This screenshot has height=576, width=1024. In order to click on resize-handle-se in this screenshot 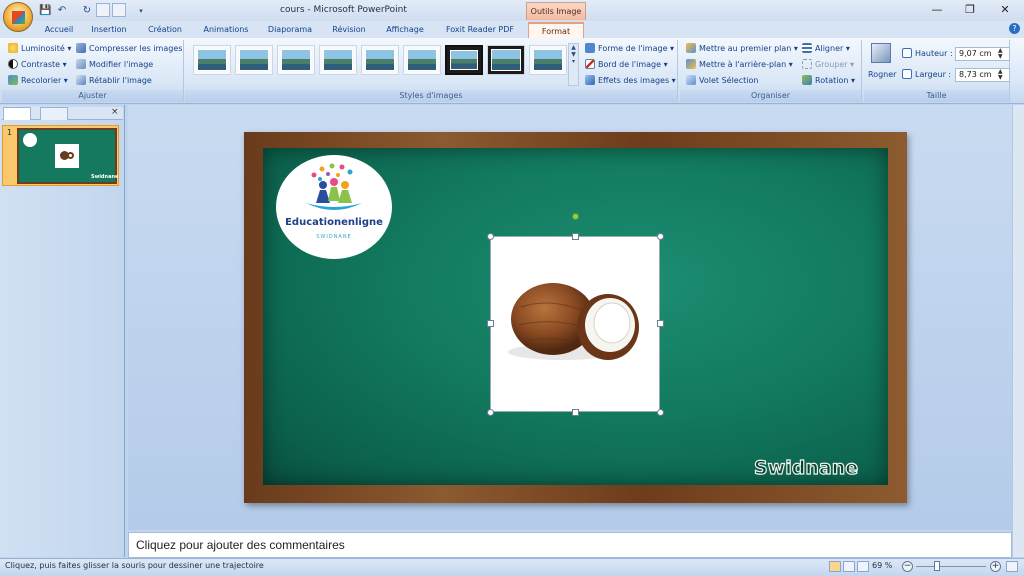, I will do `click(660, 412)`.